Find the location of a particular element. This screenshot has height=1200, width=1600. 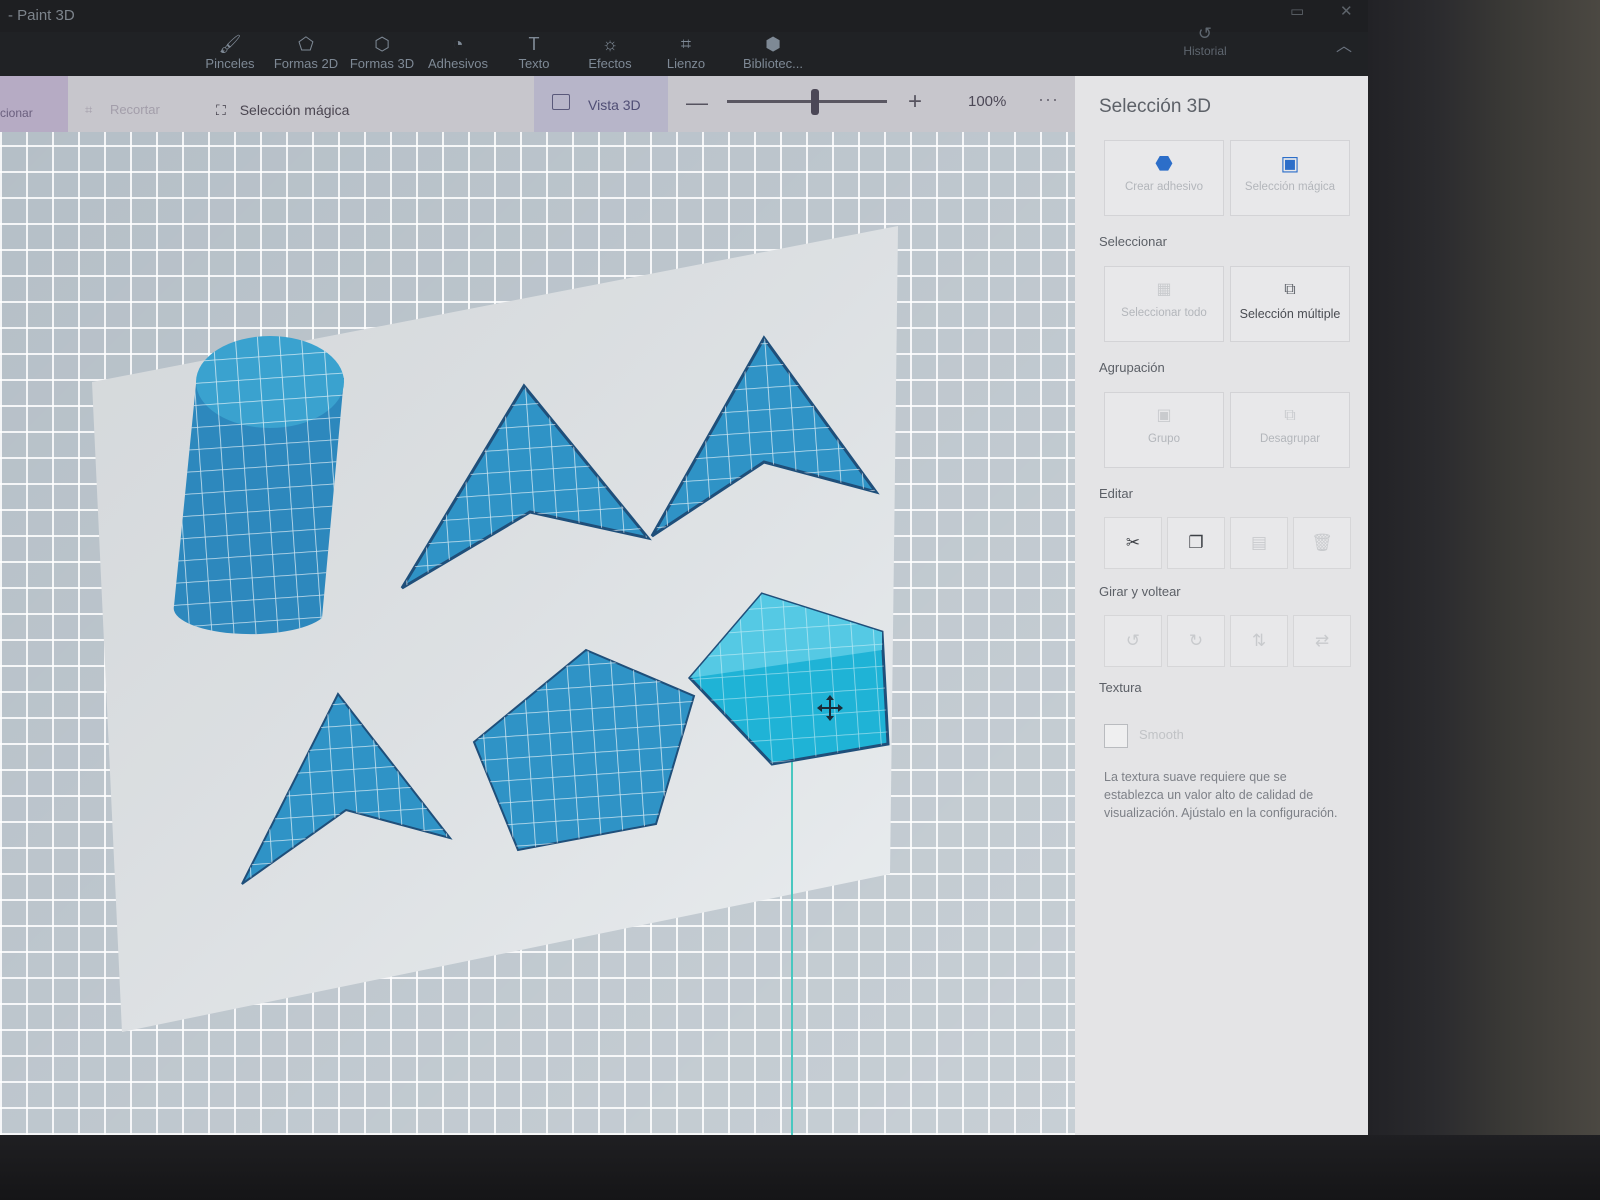

zoom-in-button: + is located at coordinates (915, 102).